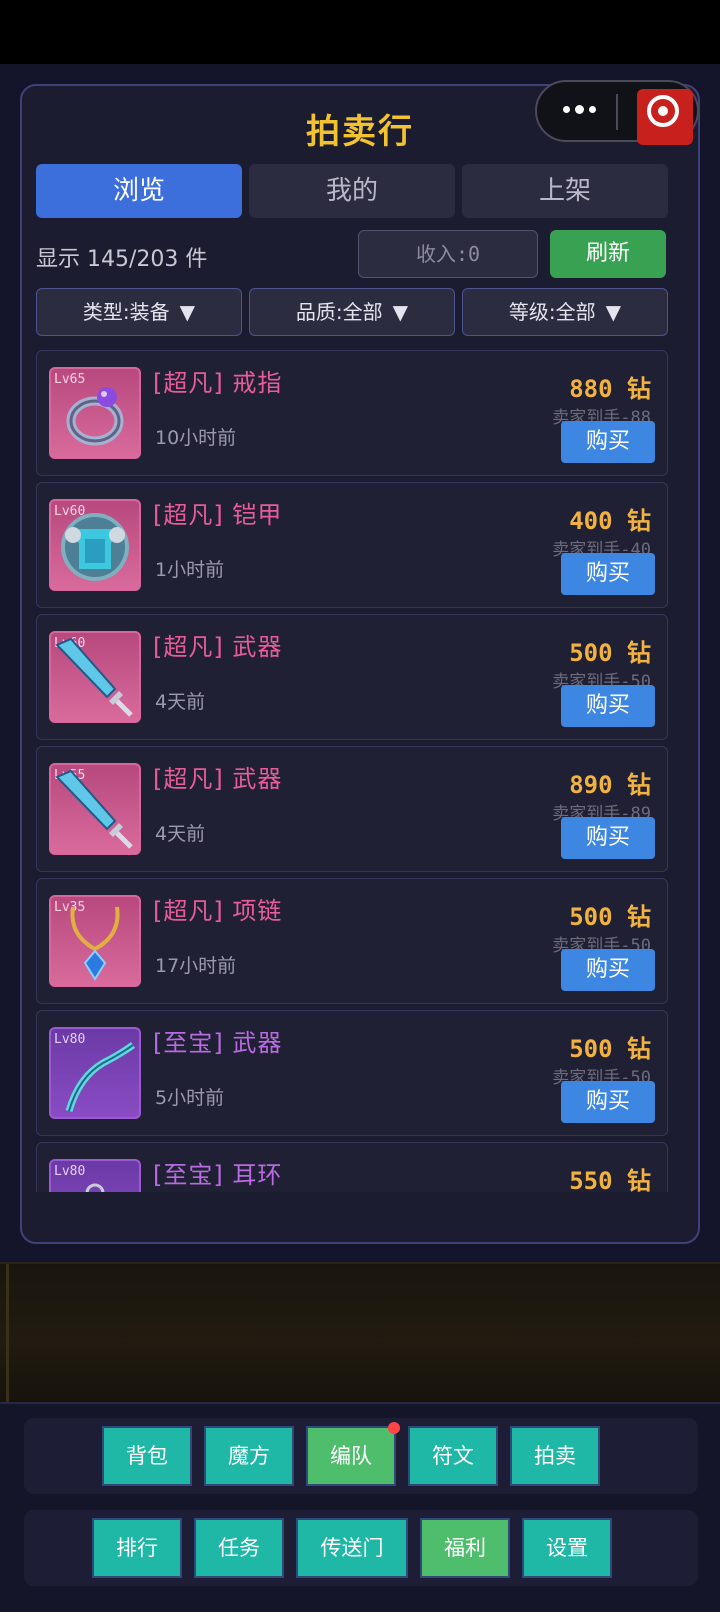 The height and width of the screenshot is (1612, 720). I want to click on nav-cube-button: 魔方, so click(249, 1456).